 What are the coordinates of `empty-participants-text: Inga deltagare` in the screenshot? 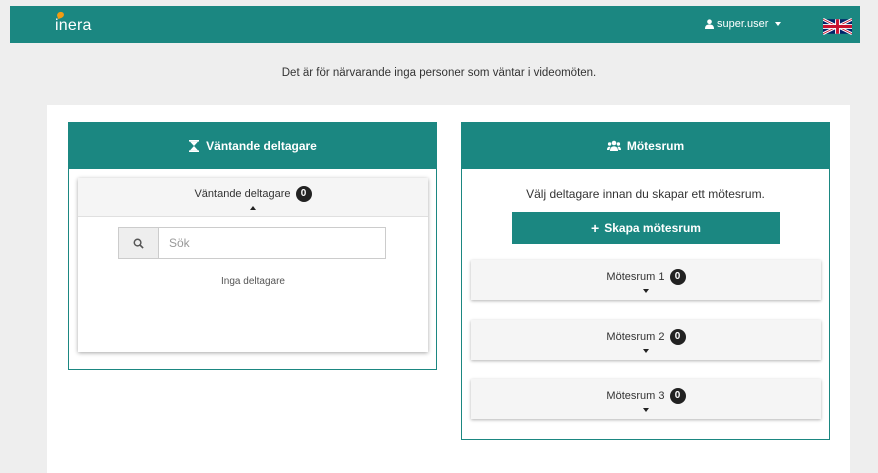 It's located at (253, 281).